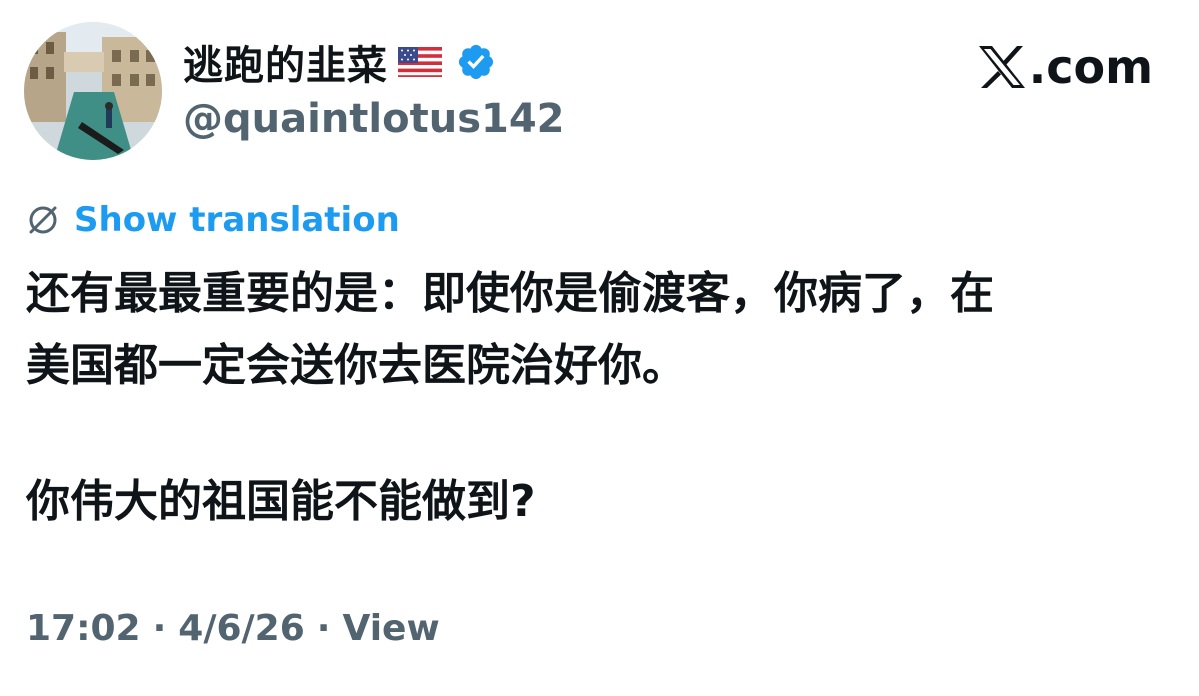  I want to click on brand-logo: .com, so click(1065, 67).